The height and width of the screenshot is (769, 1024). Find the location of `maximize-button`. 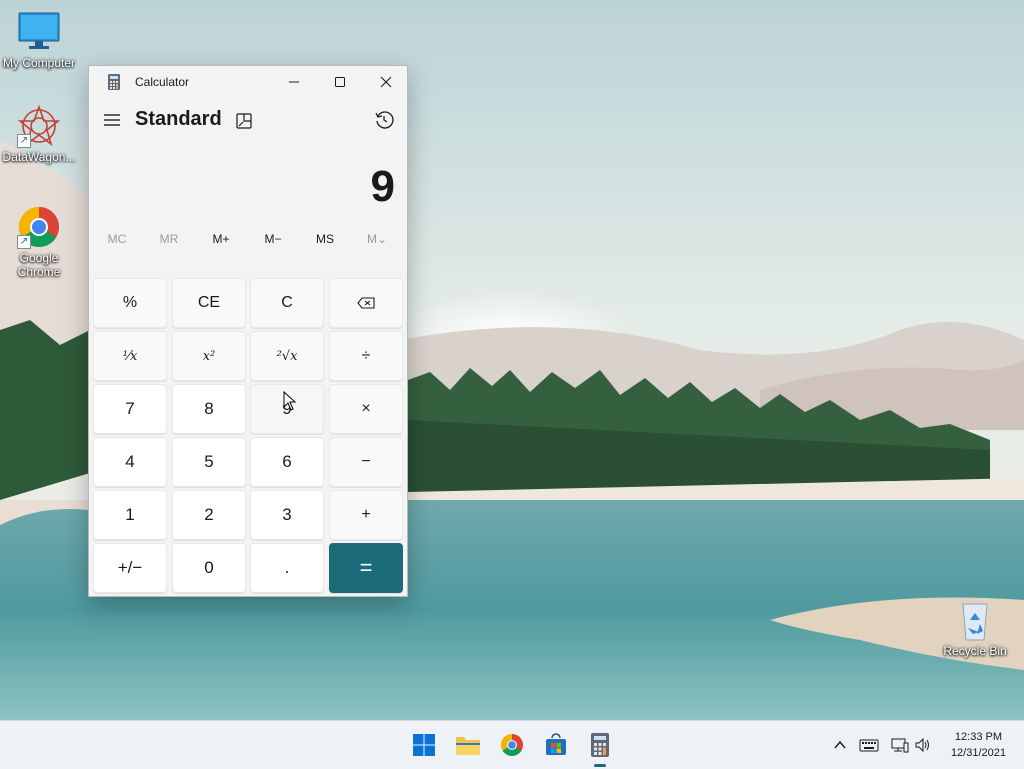

maximize-button is located at coordinates (340, 82).